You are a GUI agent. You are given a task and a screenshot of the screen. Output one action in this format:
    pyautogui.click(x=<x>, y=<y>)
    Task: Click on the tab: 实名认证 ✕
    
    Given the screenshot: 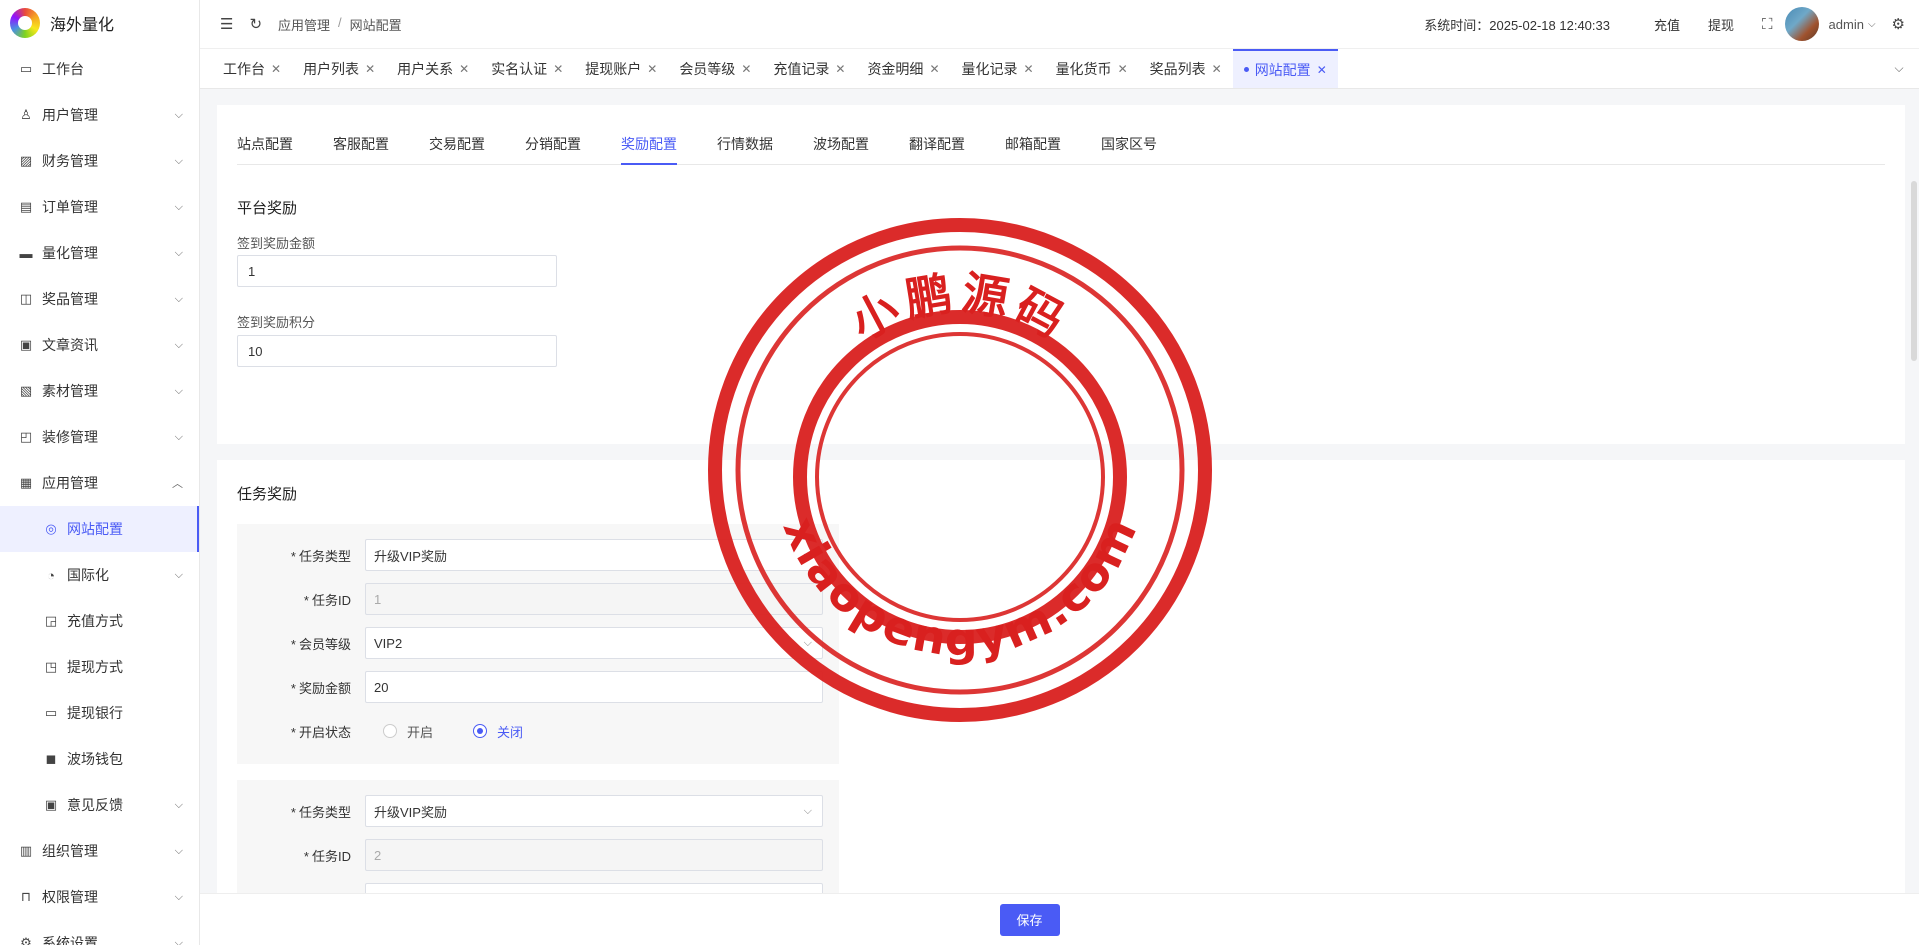 What is the action you would take?
    pyautogui.click(x=527, y=68)
    